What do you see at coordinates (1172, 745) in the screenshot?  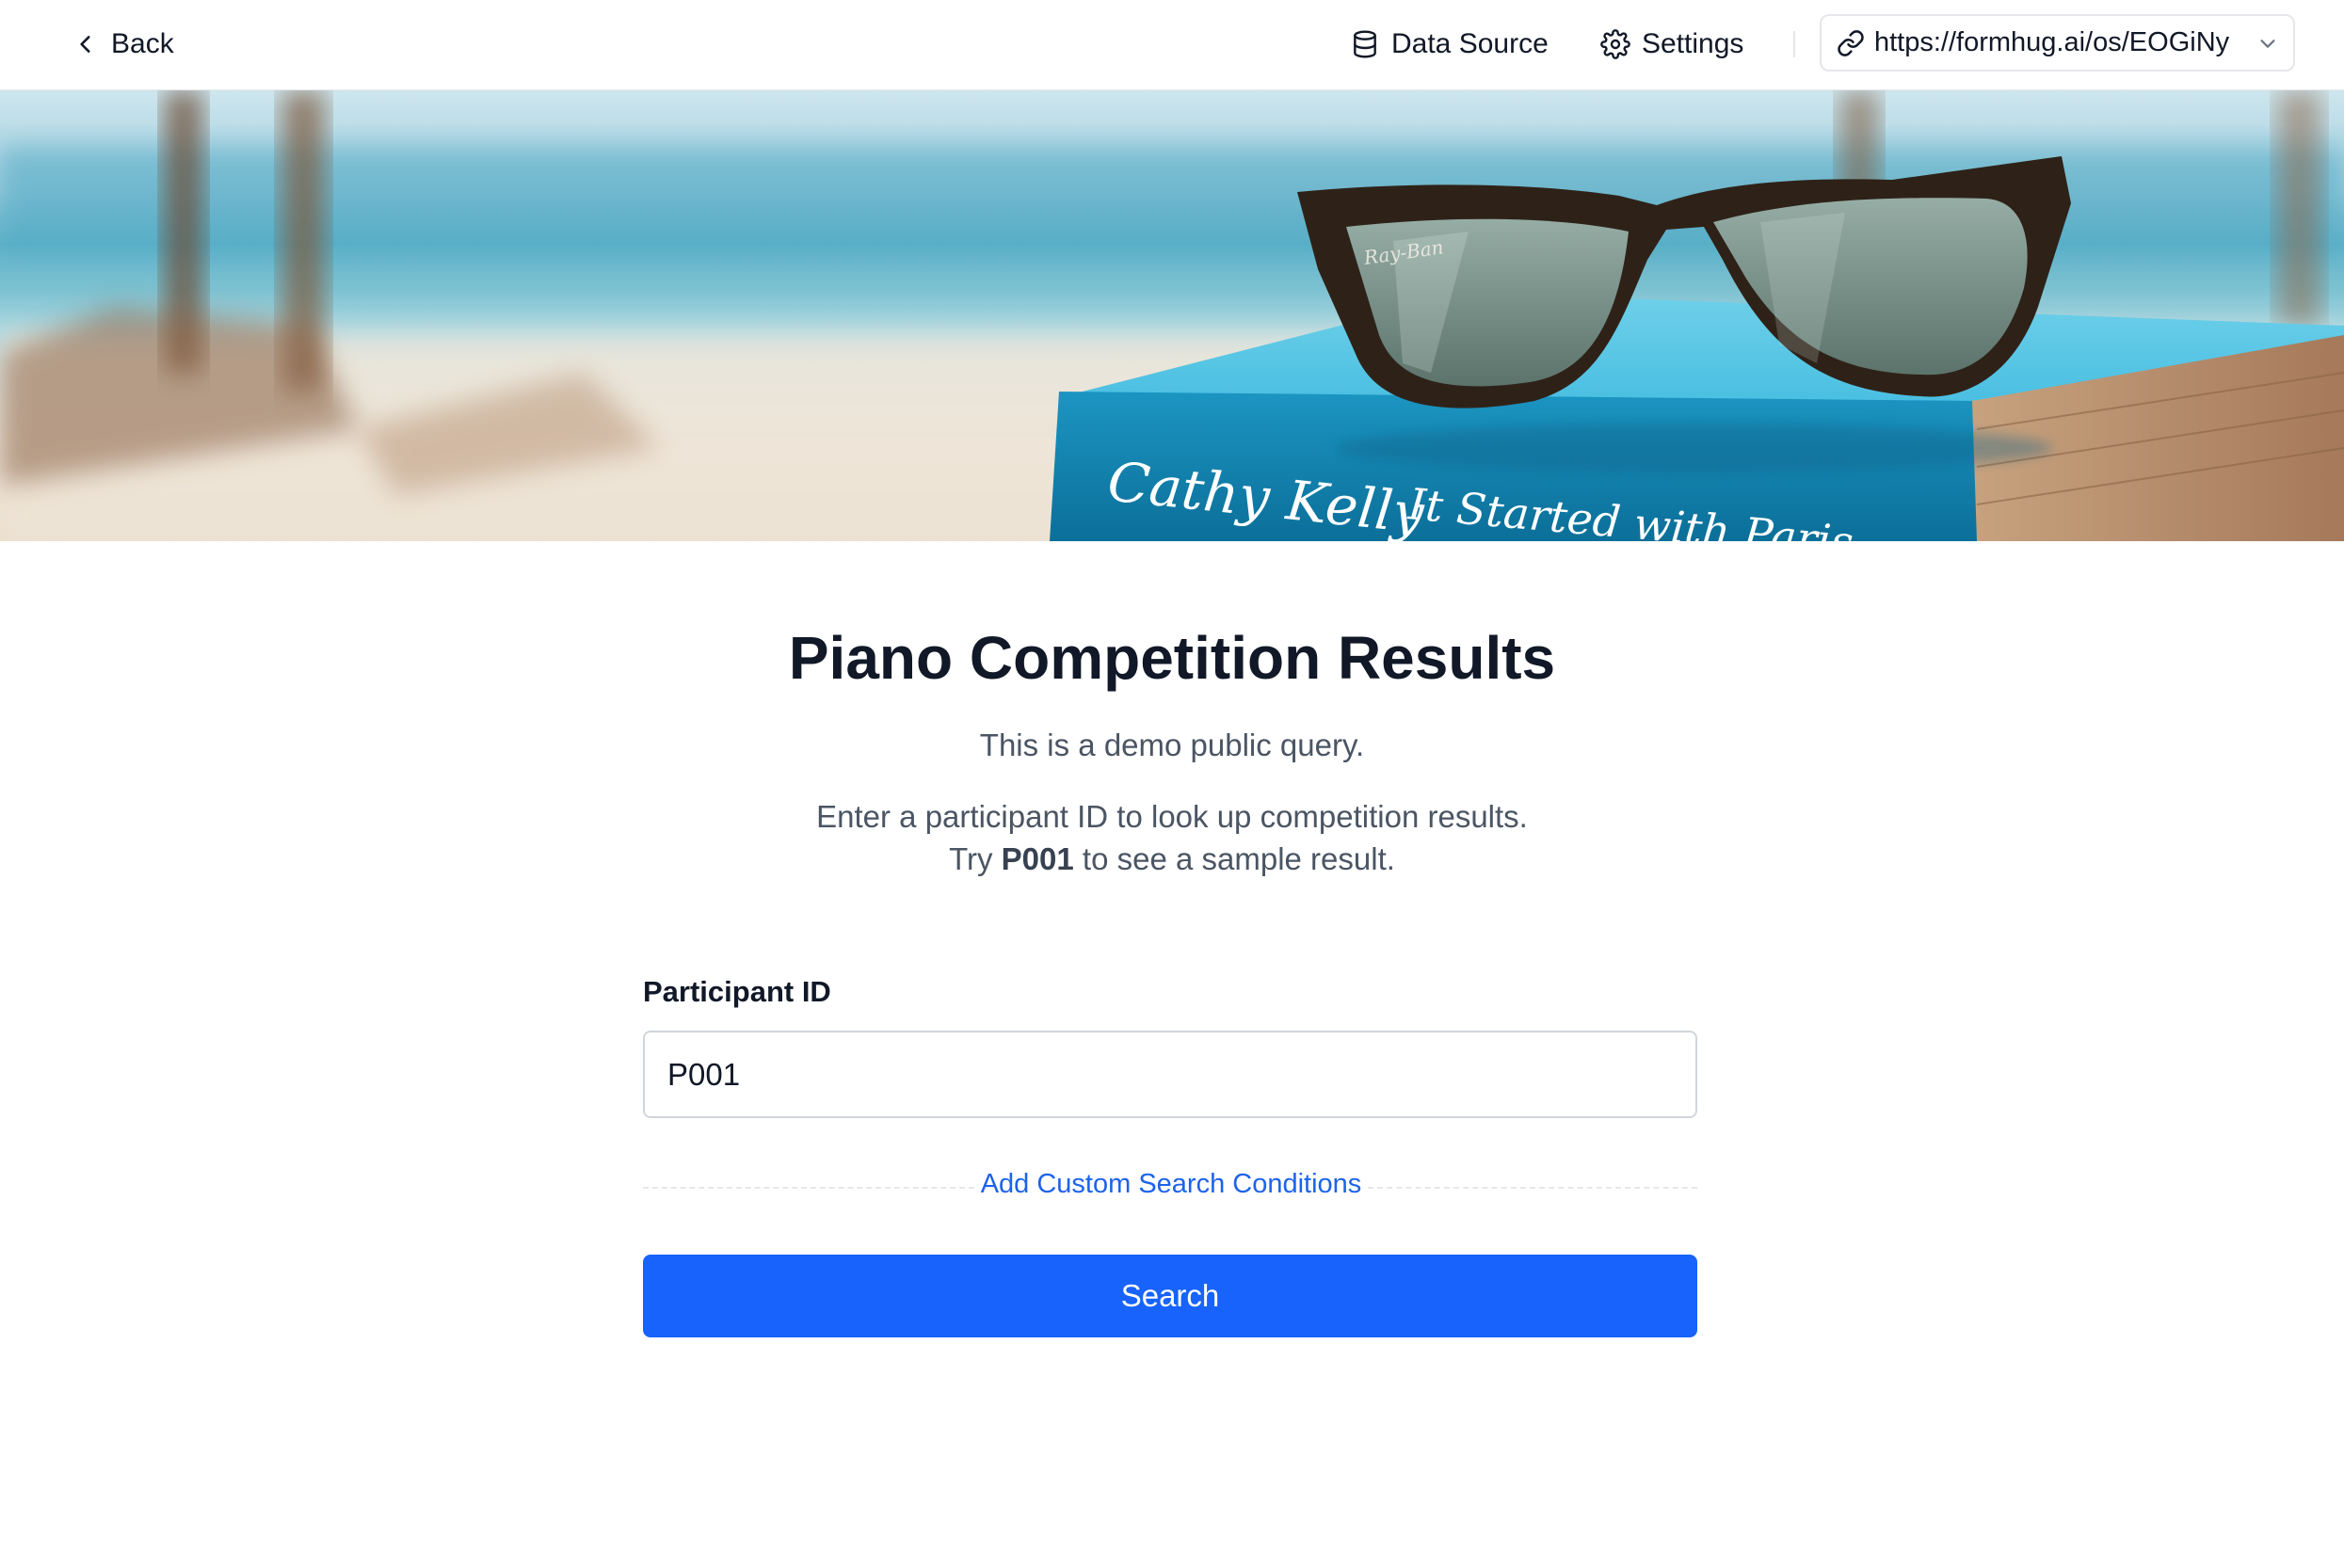 I see `description-line-1: This is a demo public query.` at bounding box center [1172, 745].